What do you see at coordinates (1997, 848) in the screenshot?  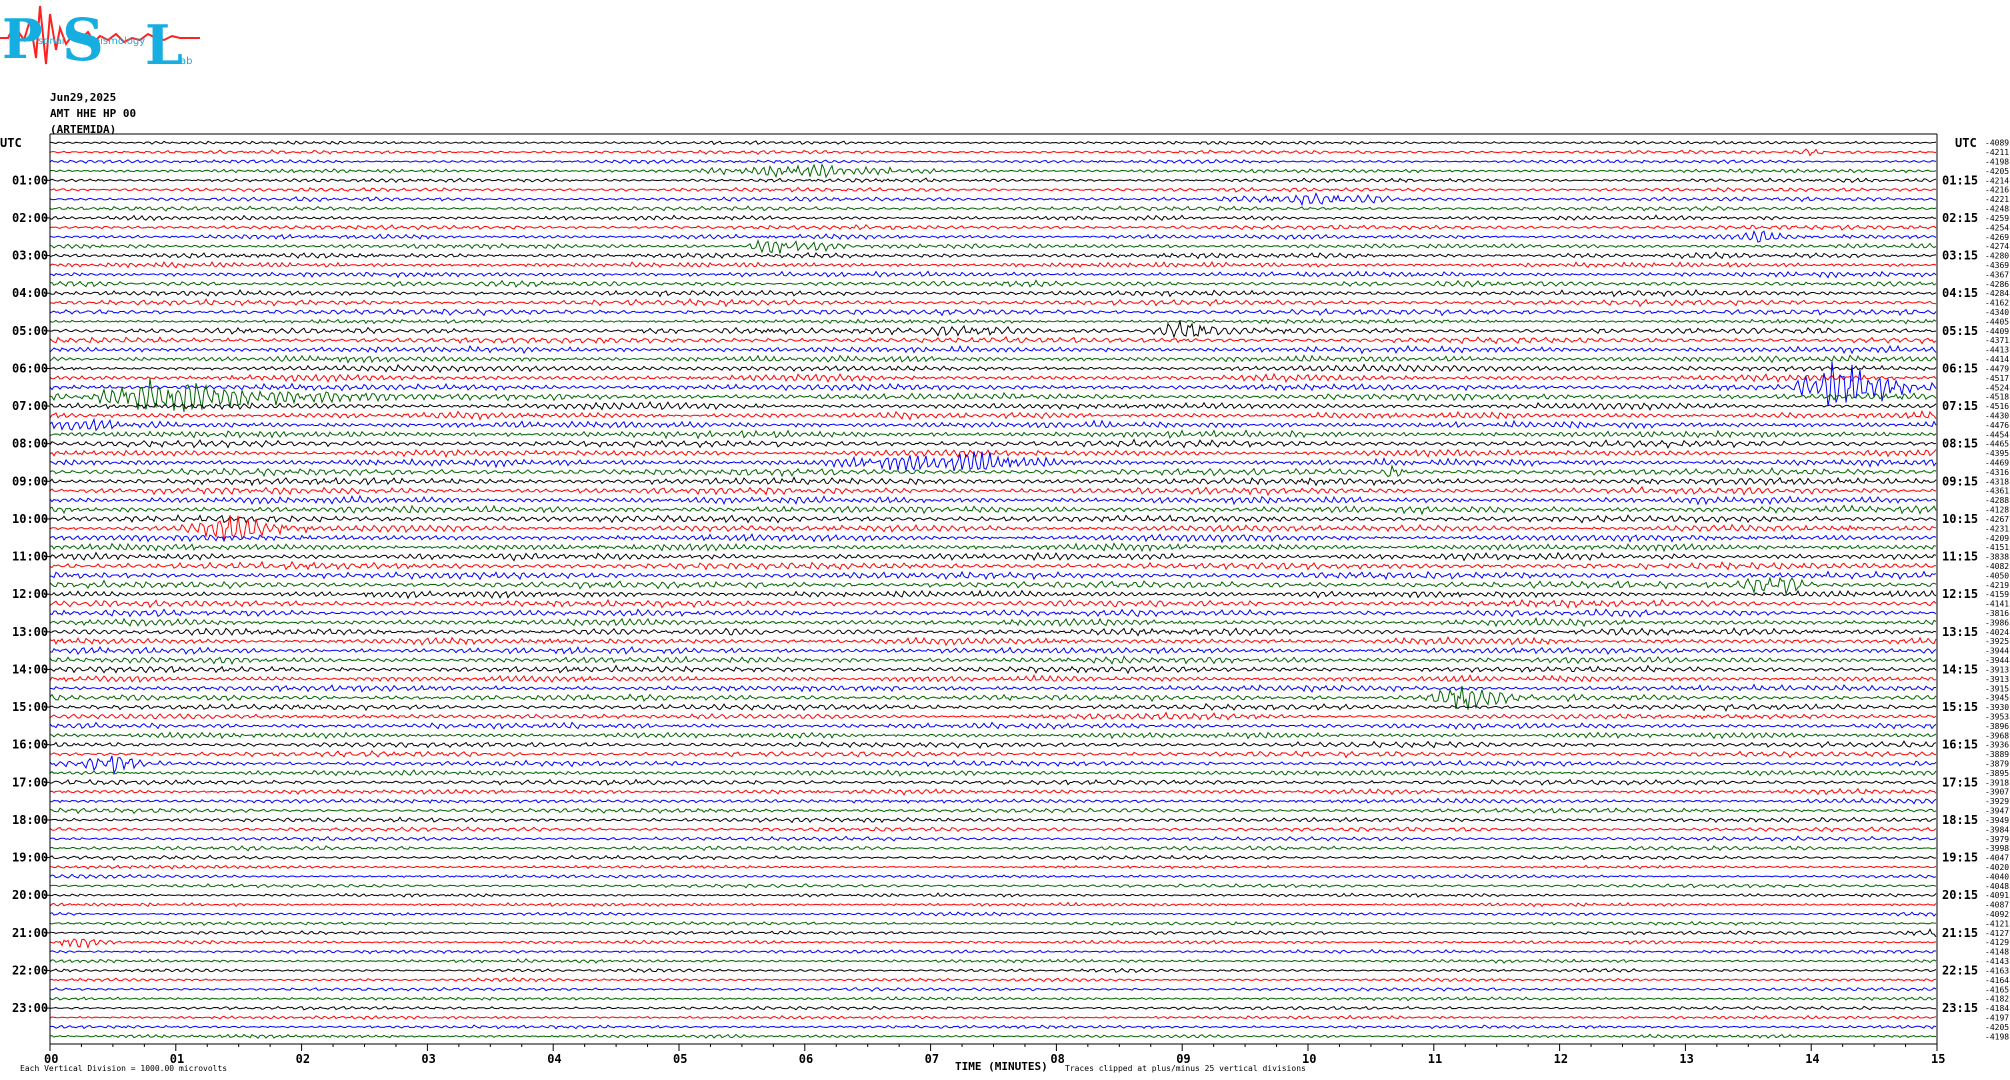 I see `trace-offset-label: -3998` at bounding box center [1997, 848].